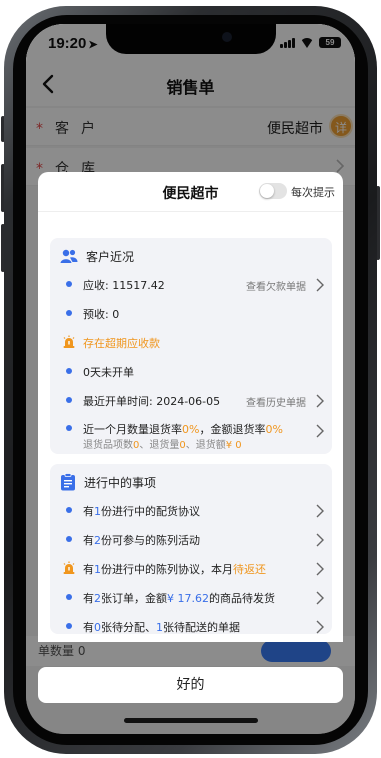 The image size is (381, 758). What do you see at coordinates (108, 372) in the screenshot?
I see `days-no-order-text: 0天未开单` at bounding box center [108, 372].